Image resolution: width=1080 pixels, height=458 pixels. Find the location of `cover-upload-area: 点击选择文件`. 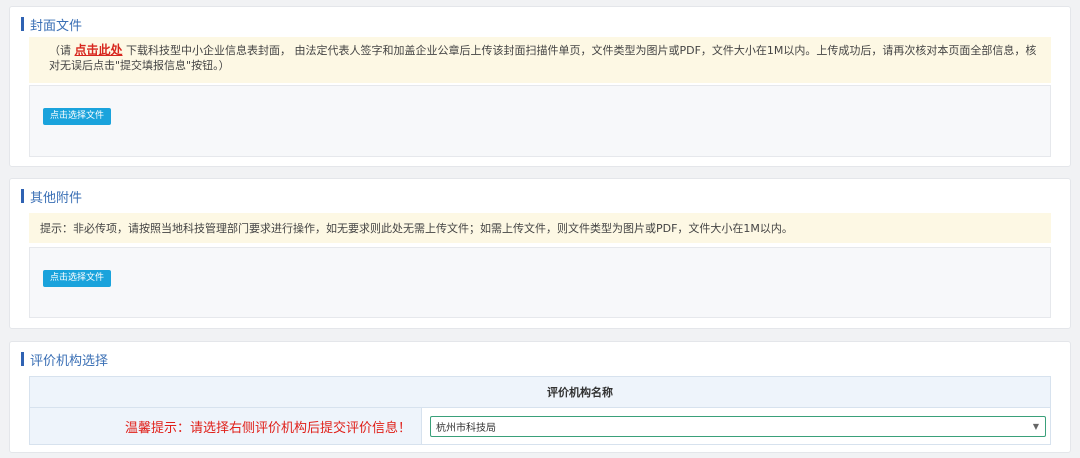

cover-upload-area: 点击选择文件 is located at coordinates (540, 121).